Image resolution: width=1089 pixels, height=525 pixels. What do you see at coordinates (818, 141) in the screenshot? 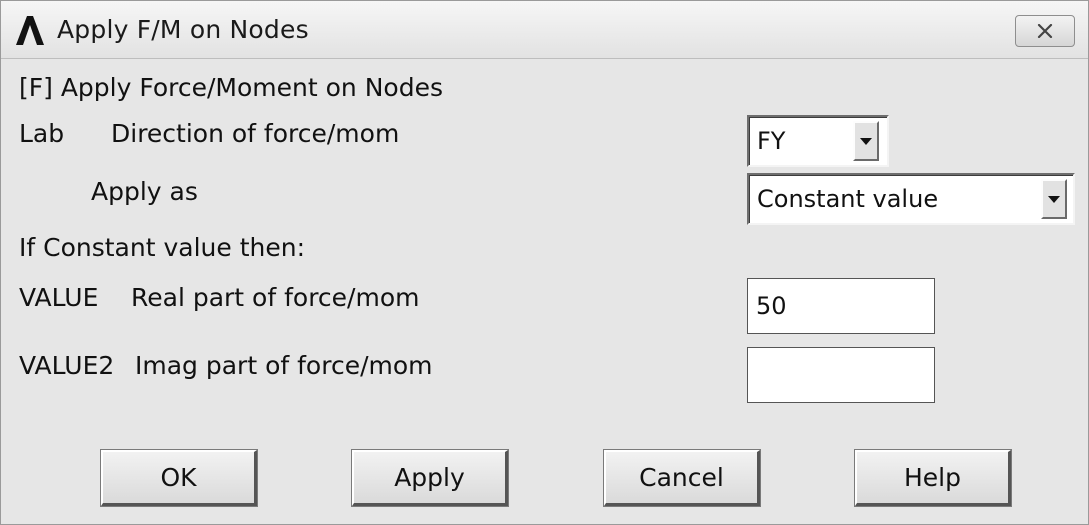
I see `direction-dropdown: FY` at bounding box center [818, 141].